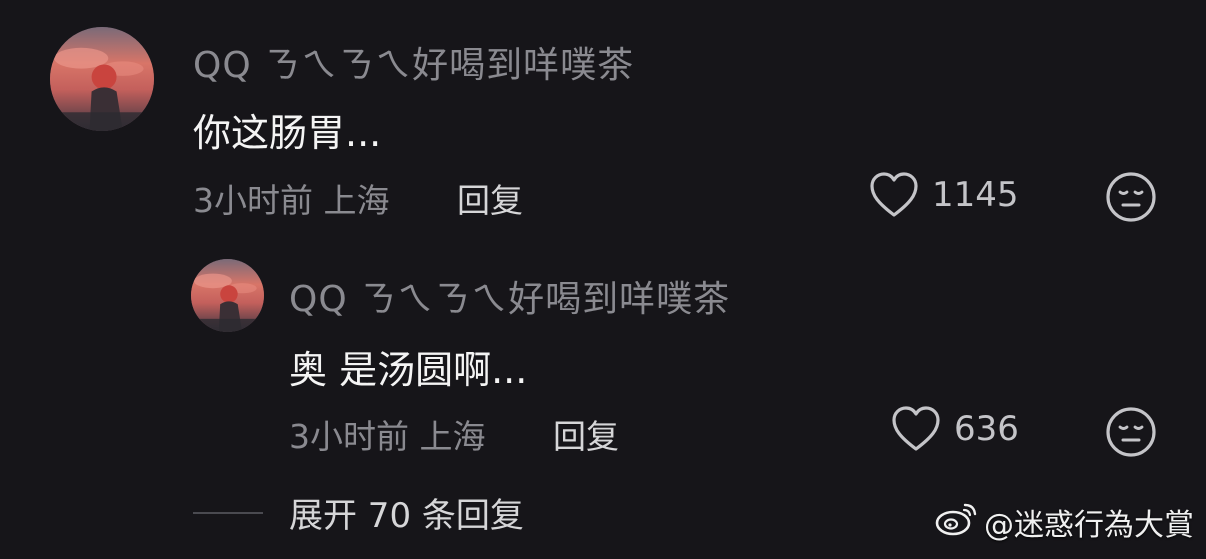 This screenshot has height=559, width=1206. I want to click on expand-replies-button: 展开 70 条回复, so click(358, 512).